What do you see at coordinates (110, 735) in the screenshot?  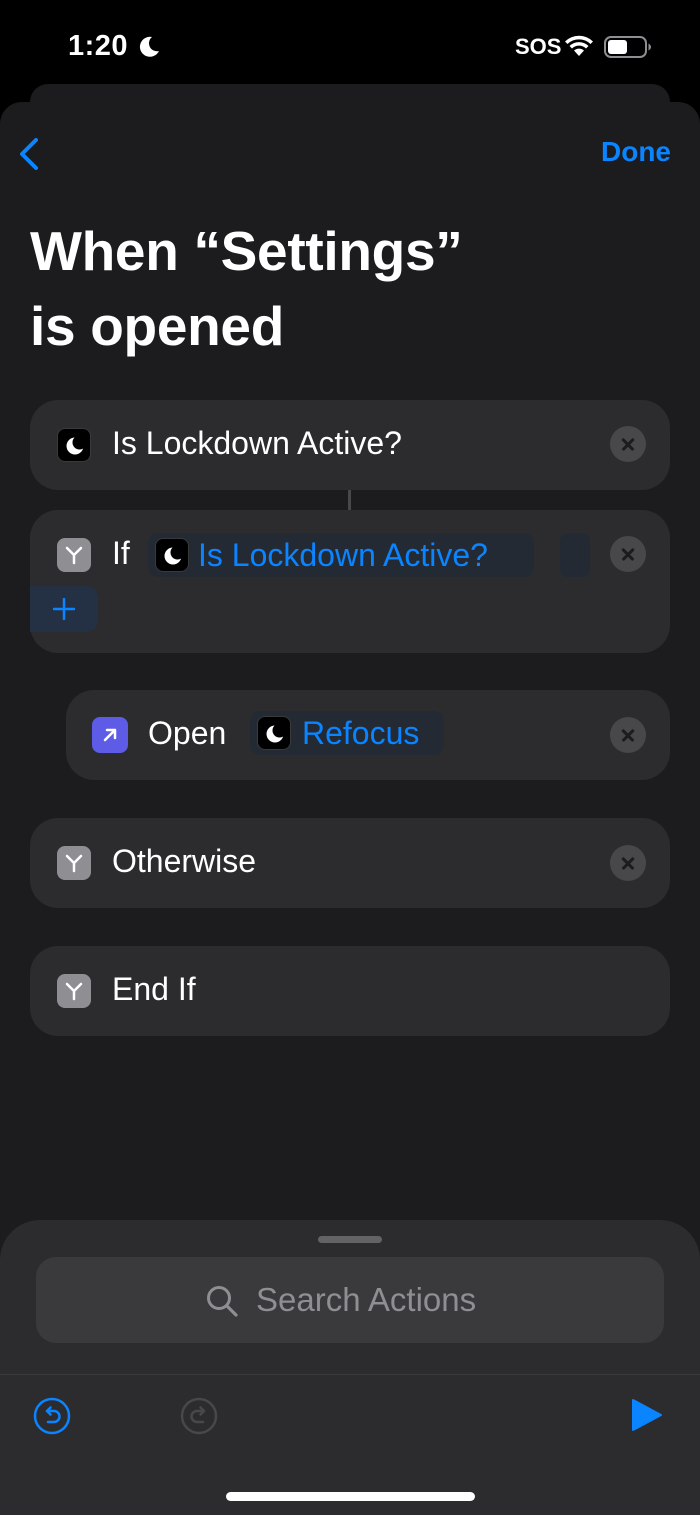 I see `open-app-arrow-icon` at bounding box center [110, 735].